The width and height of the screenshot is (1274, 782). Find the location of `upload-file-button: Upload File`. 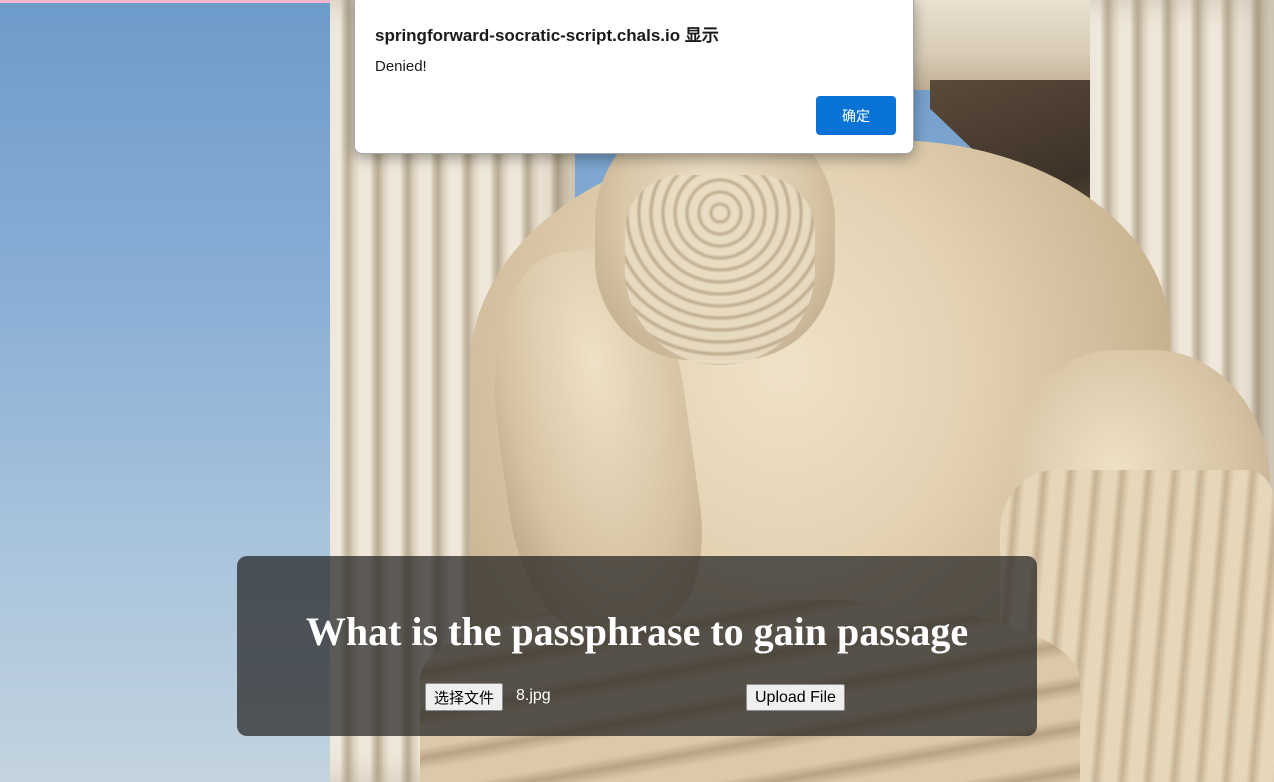

upload-file-button: Upload File is located at coordinates (795, 697).